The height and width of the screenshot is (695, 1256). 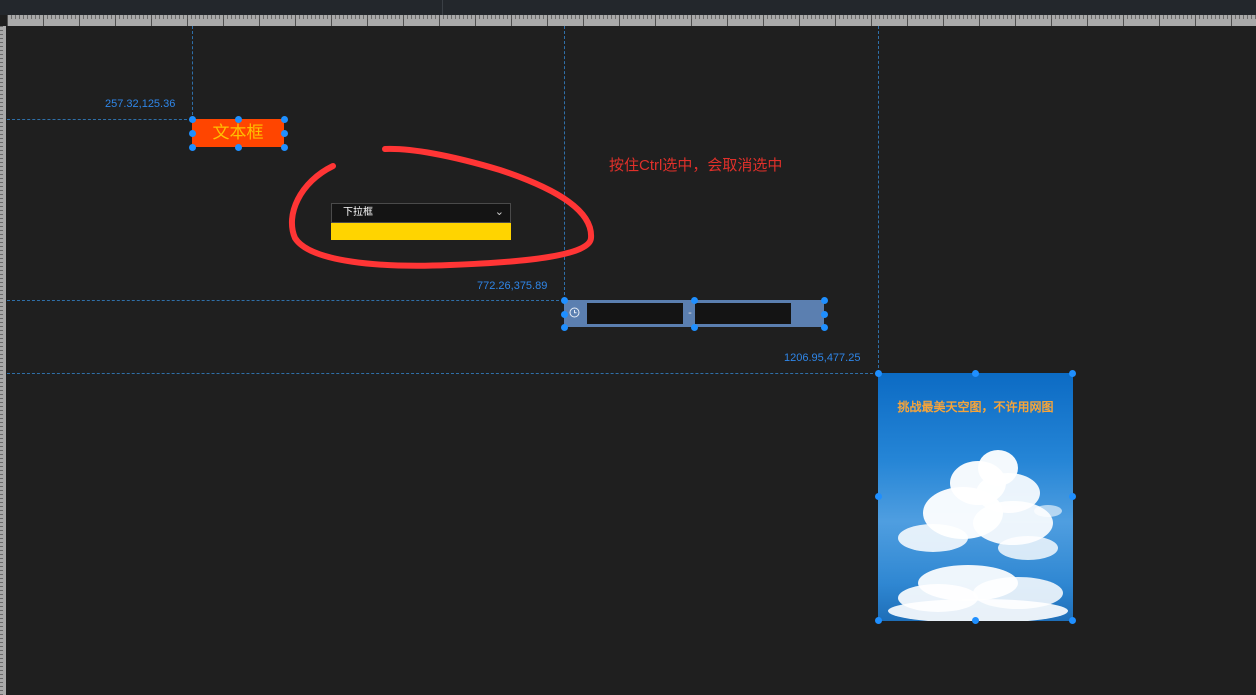 What do you see at coordinates (564, 327) in the screenshot?
I see `resize-handle-daterange-bl` at bounding box center [564, 327].